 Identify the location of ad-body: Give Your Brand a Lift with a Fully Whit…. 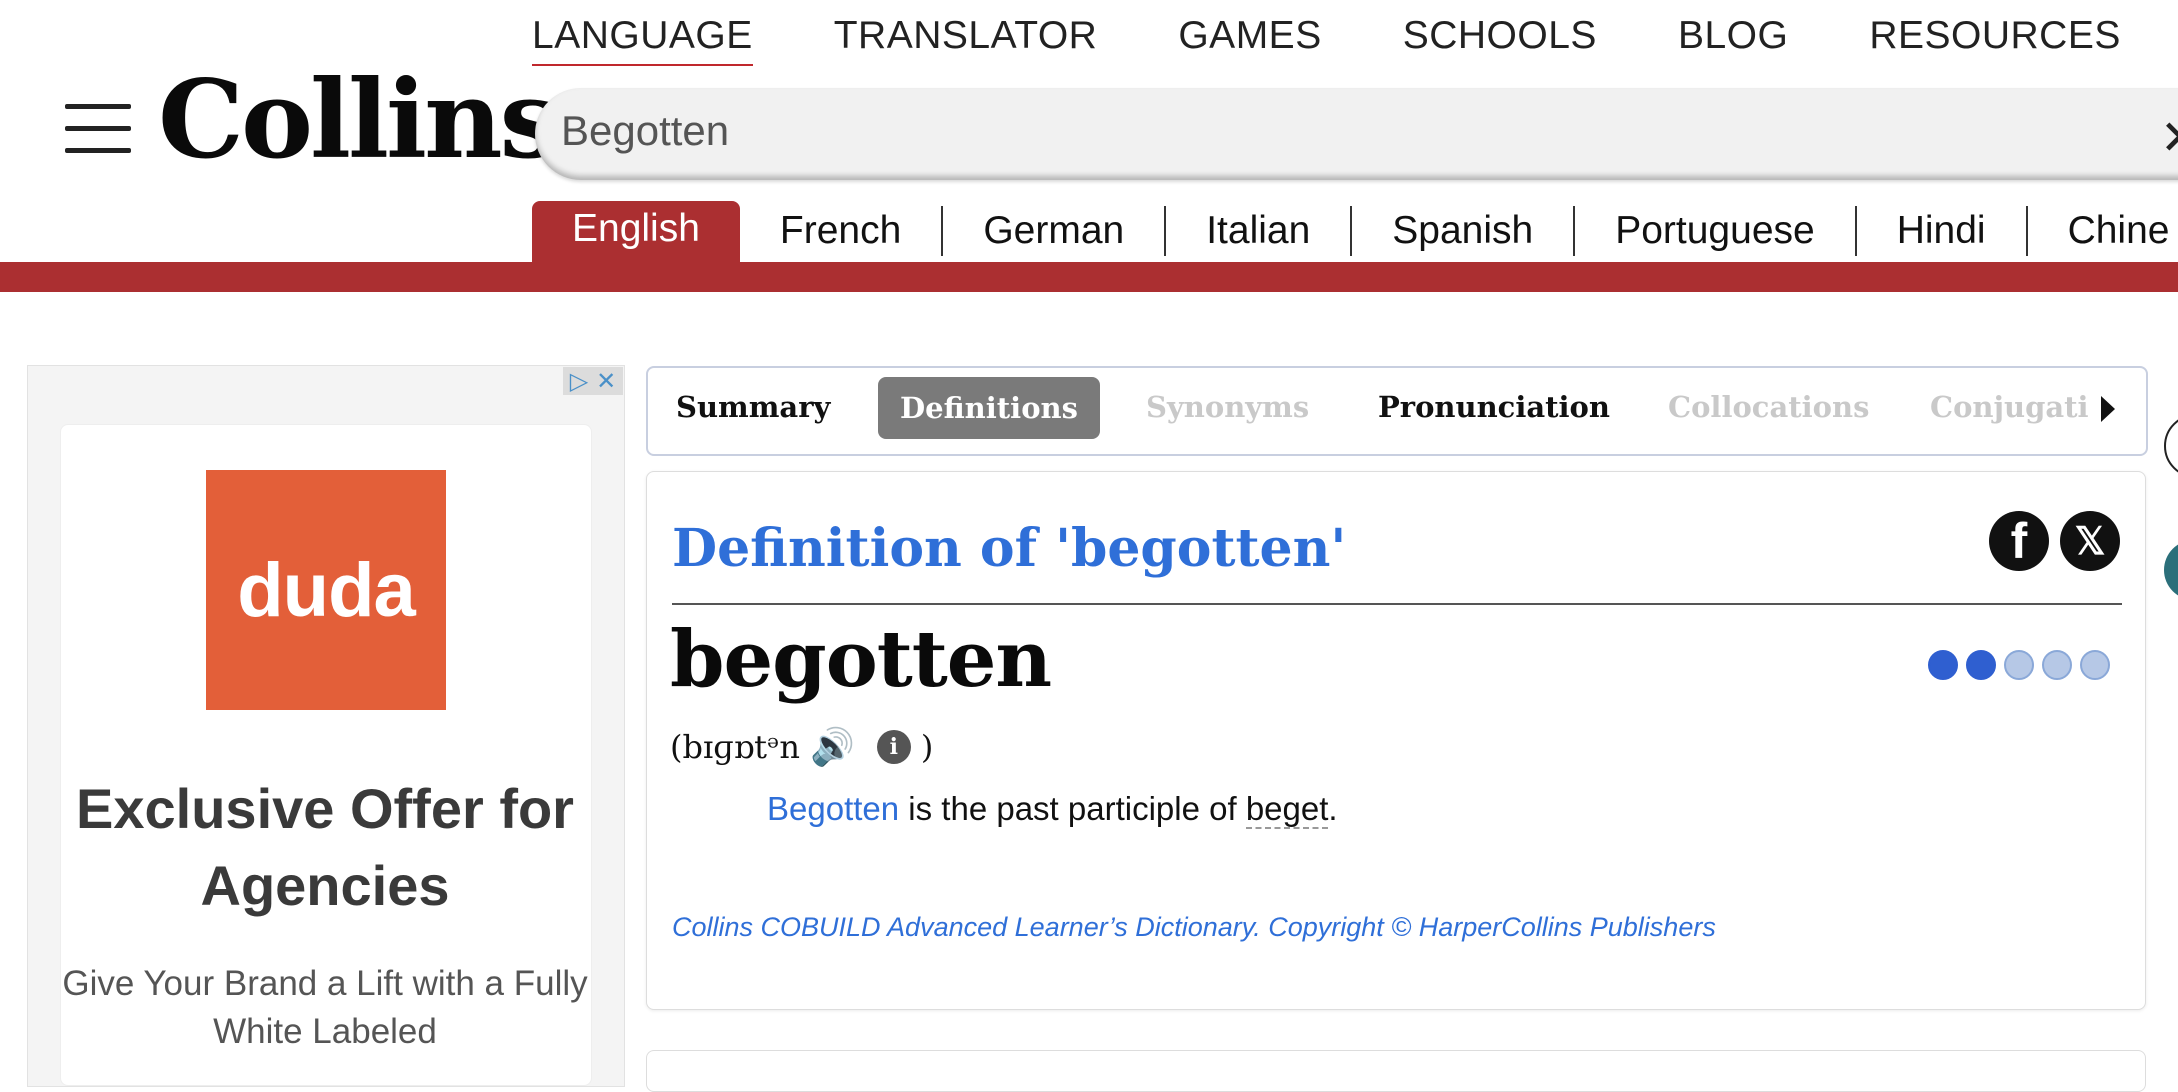
(325, 1008).